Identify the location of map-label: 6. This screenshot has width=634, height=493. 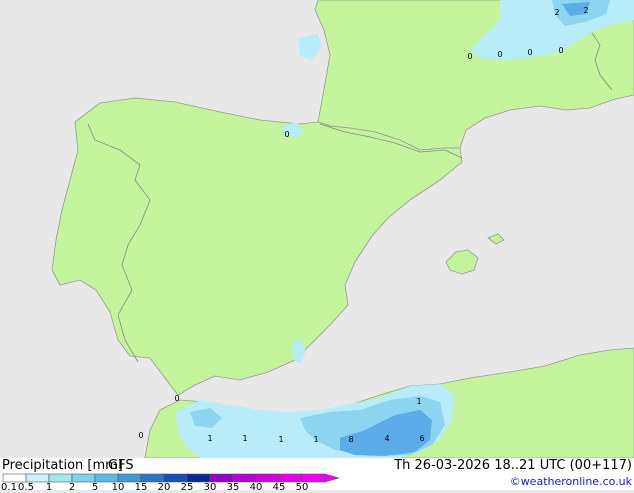
(421, 438).